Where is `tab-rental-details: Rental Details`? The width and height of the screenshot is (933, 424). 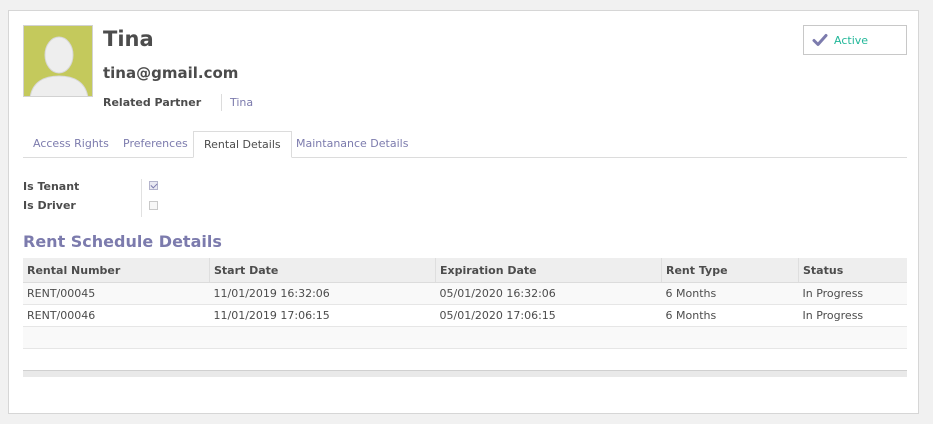 tab-rental-details: Rental Details is located at coordinates (242, 144).